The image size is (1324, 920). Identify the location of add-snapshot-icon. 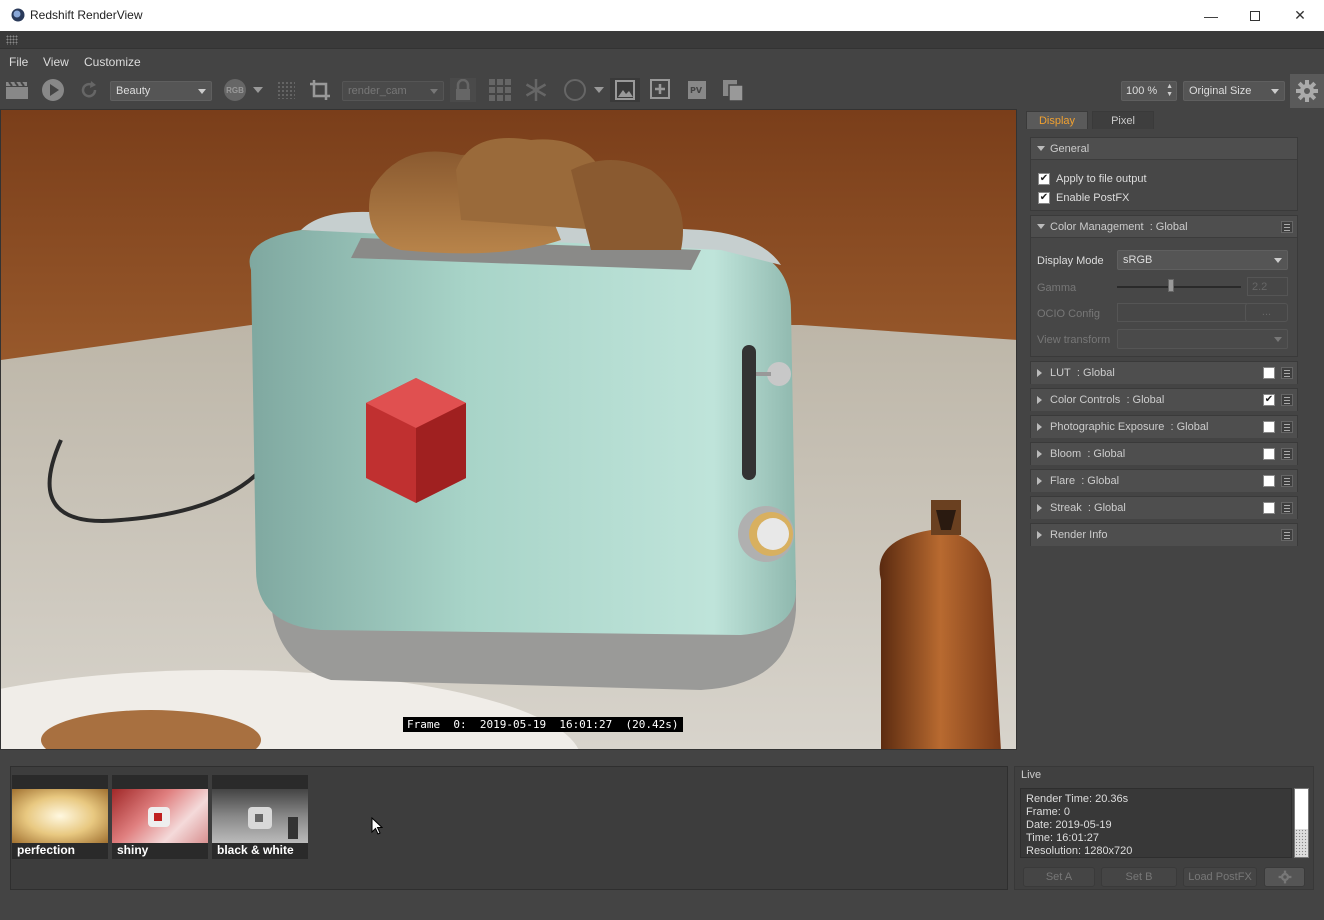
(661, 90).